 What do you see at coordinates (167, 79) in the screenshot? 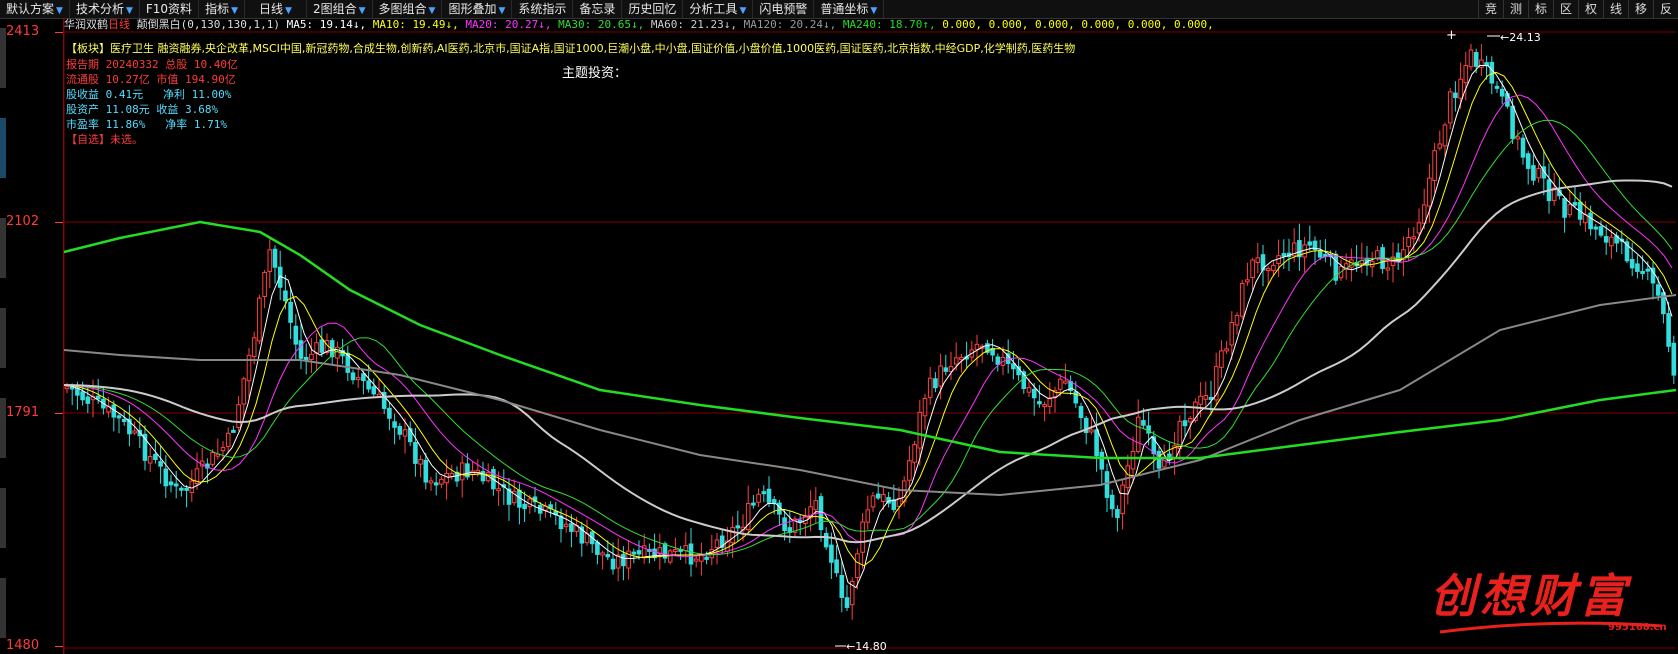
I see `mcap-label: 市值` at bounding box center [167, 79].